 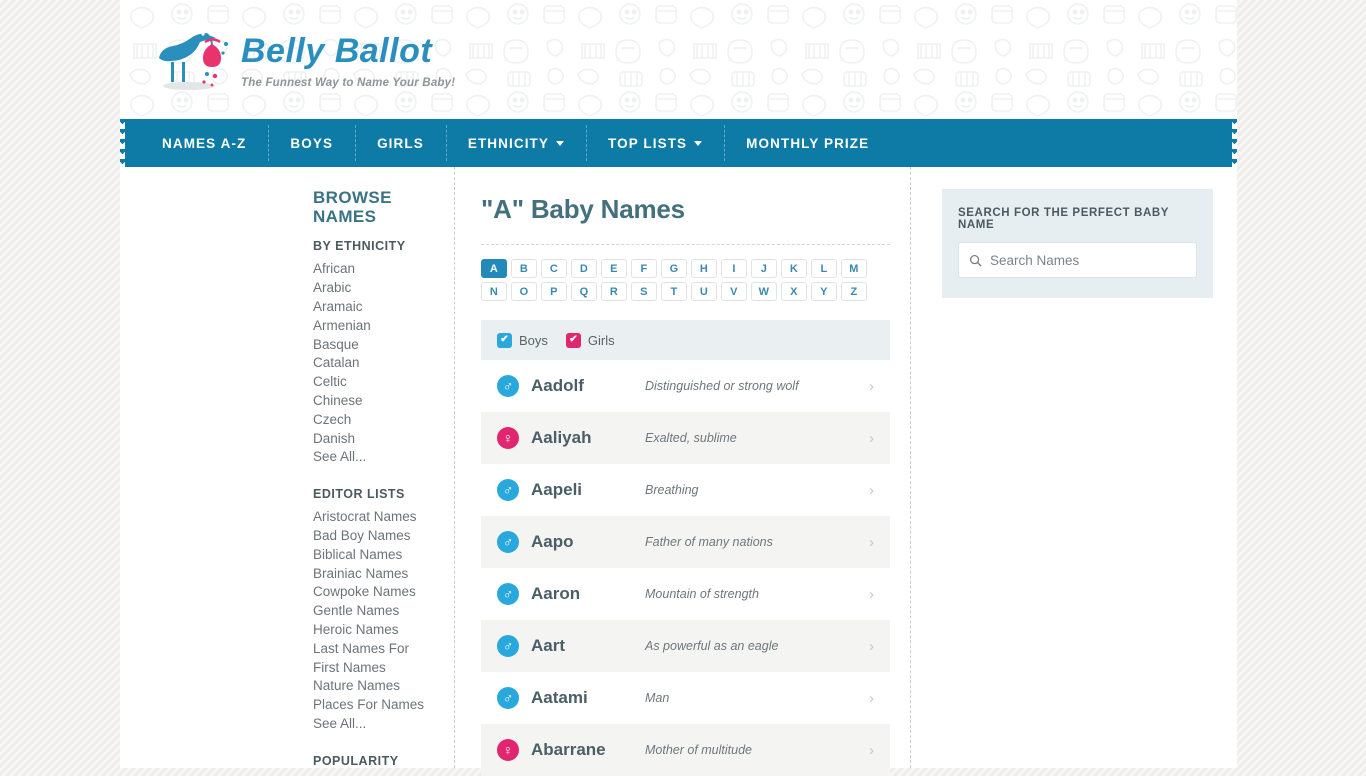 I want to click on alphabet-button-i: I, so click(x=734, y=268).